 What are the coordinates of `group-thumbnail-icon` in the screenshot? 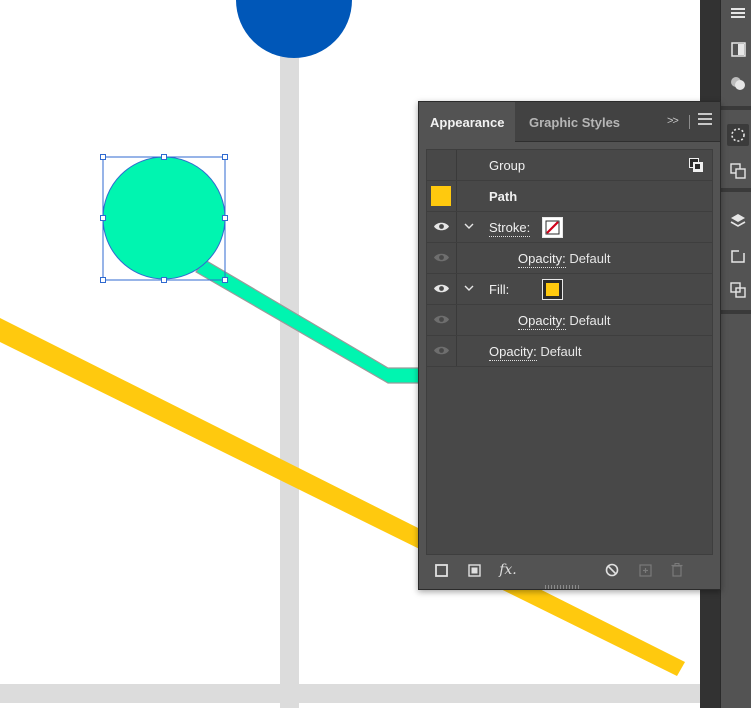 It's located at (696, 166).